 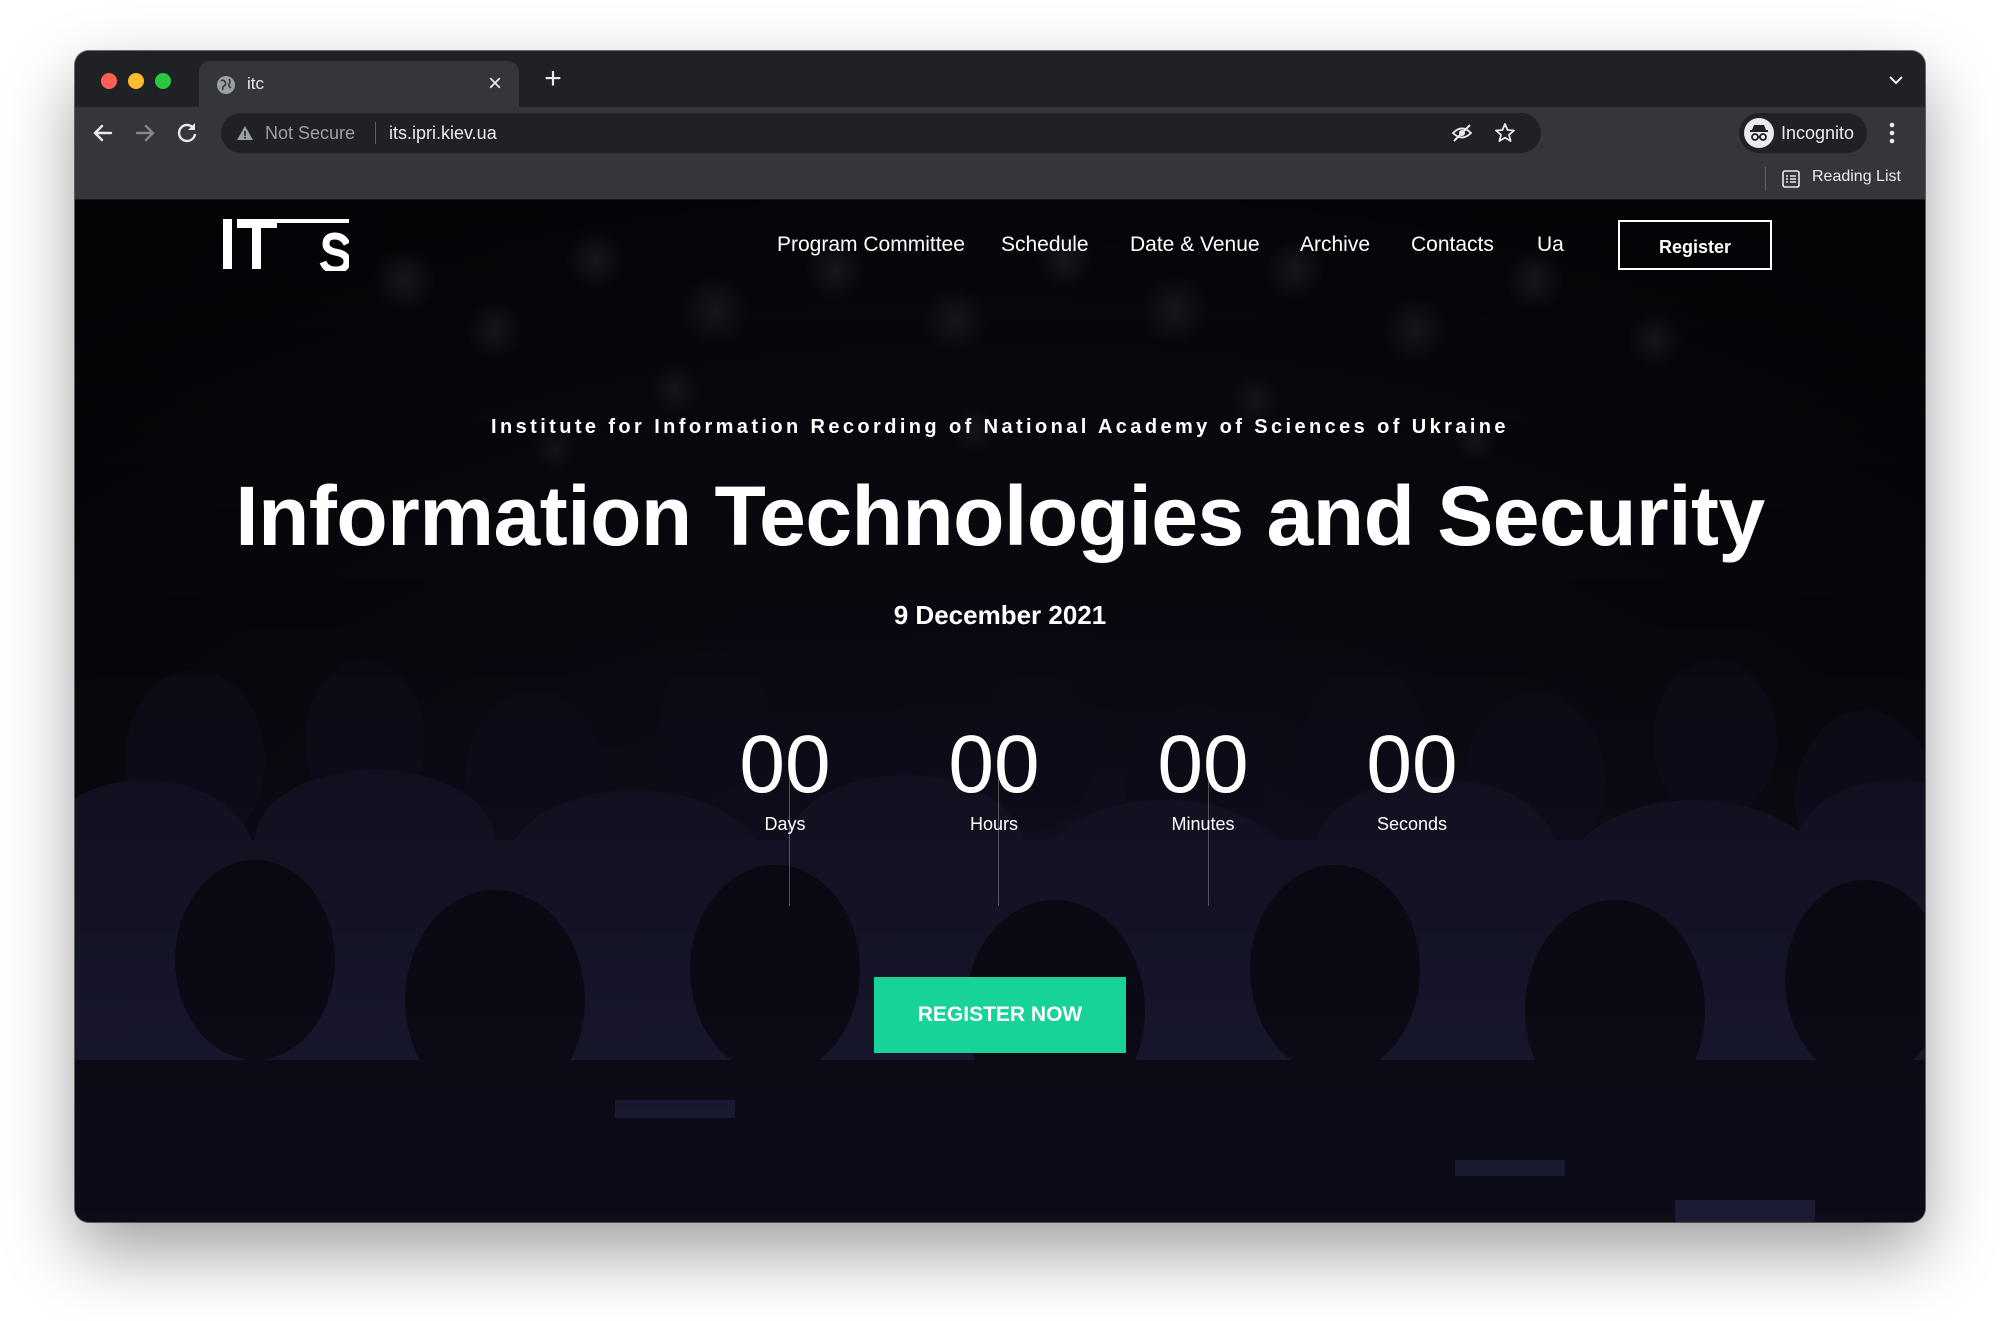 What do you see at coordinates (1195, 245) in the screenshot?
I see `nav-date-venue: Date & Venue` at bounding box center [1195, 245].